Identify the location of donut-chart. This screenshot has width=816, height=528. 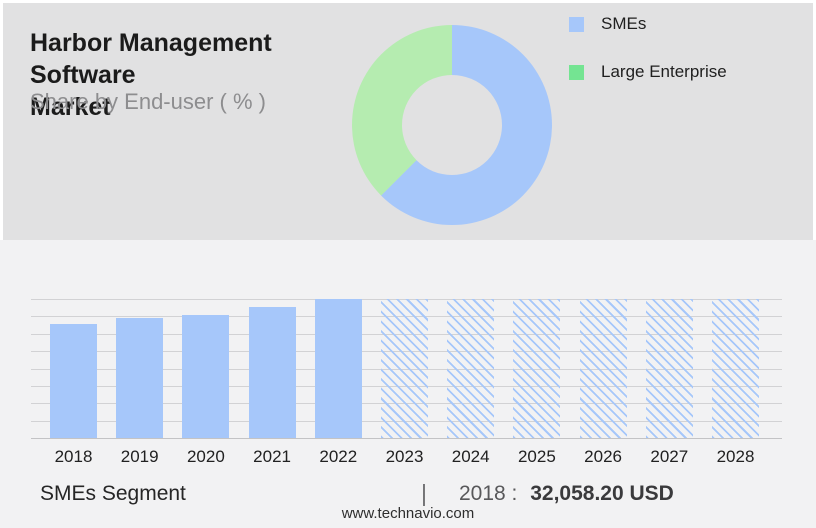
(452, 125).